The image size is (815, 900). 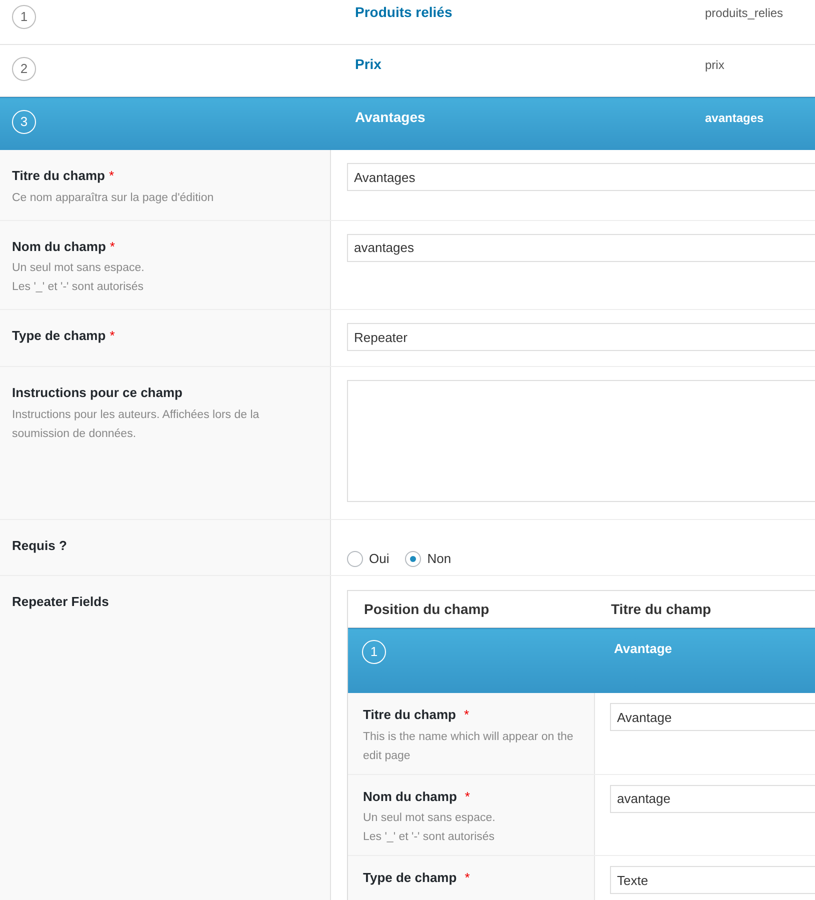 What do you see at coordinates (24, 122) in the screenshot?
I see `position-number: 3` at bounding box center [24, 122].